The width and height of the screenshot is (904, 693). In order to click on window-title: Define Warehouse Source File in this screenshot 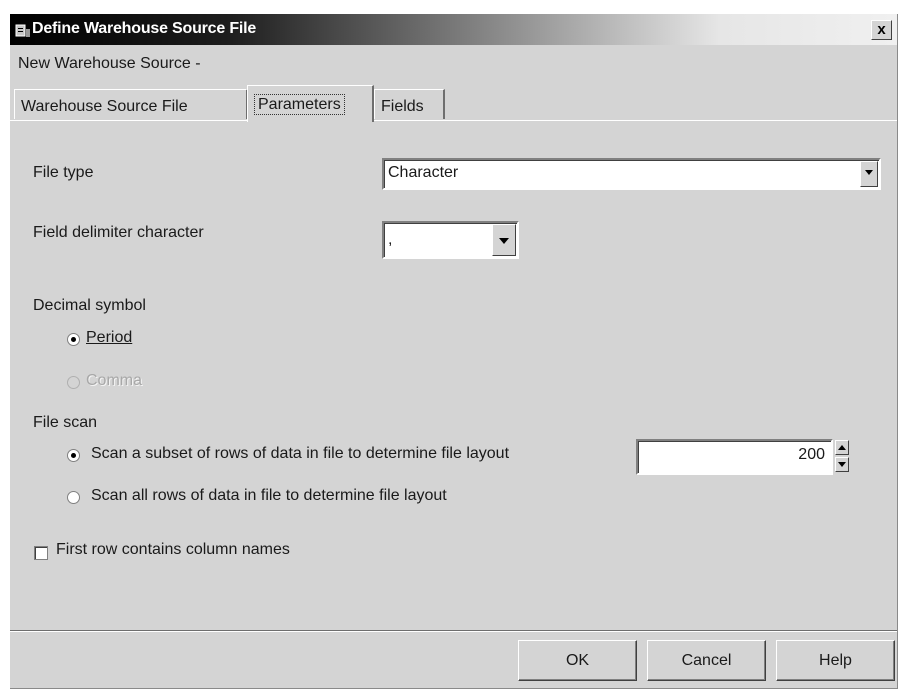, I will do `click(144, 28)`.